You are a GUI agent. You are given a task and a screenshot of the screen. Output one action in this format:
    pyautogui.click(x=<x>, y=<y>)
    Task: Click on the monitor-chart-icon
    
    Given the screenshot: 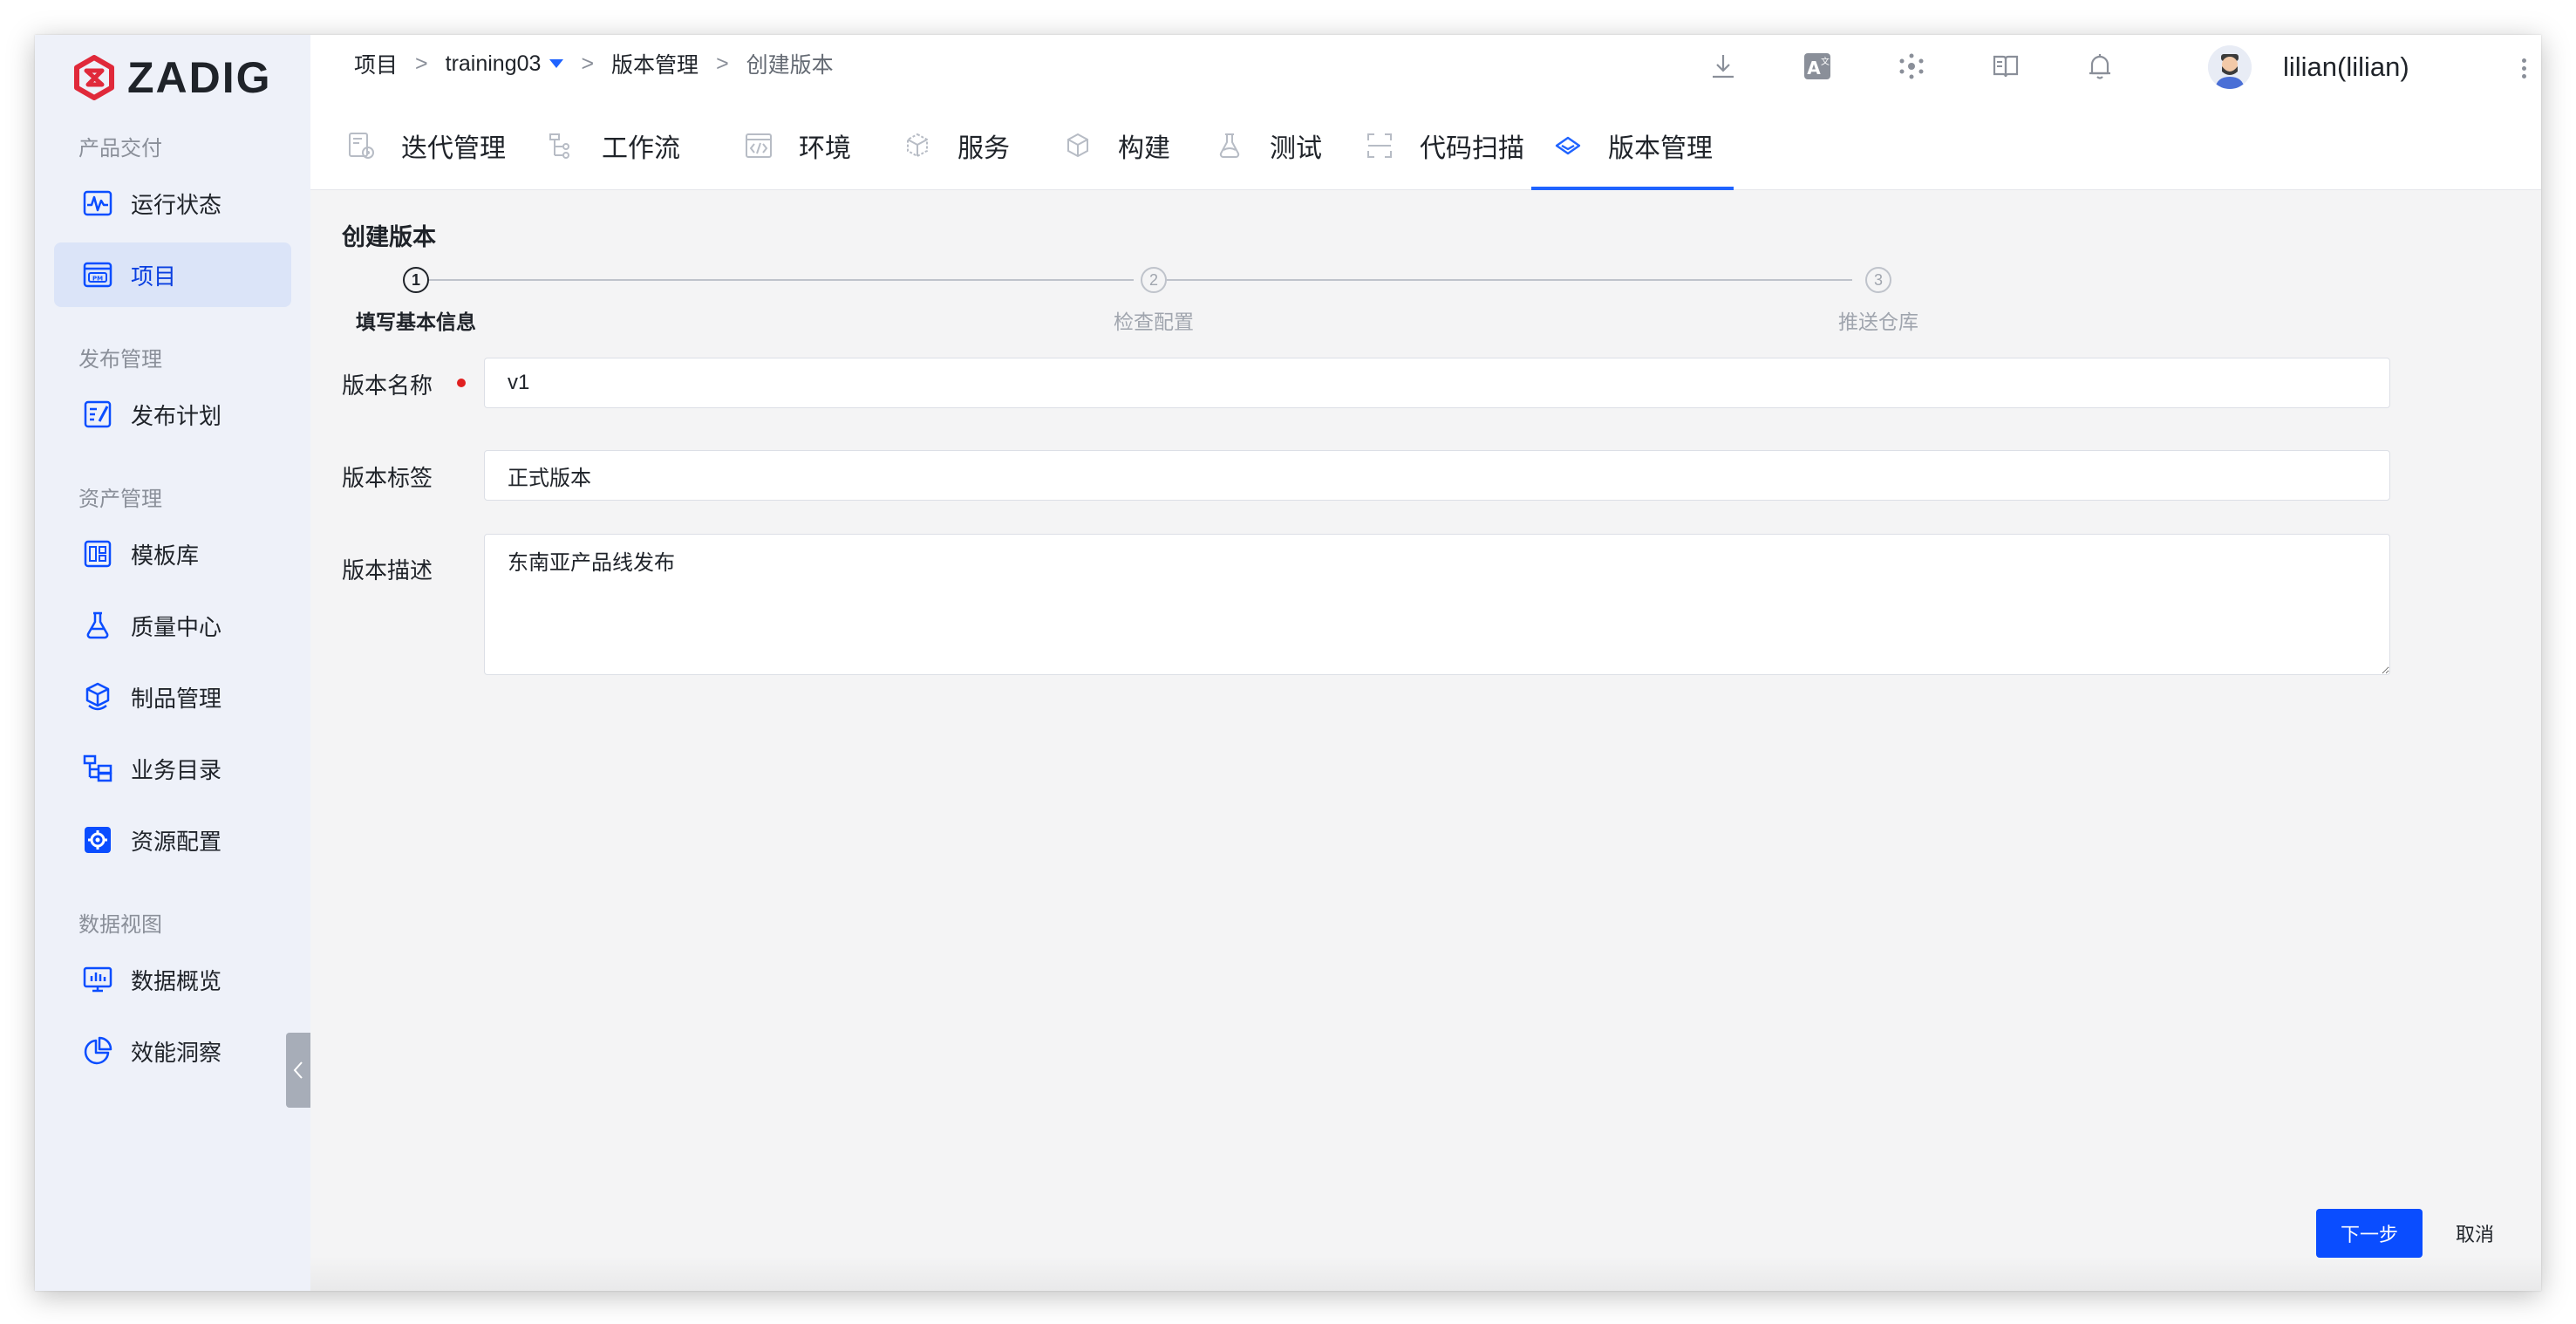 What is the action you would take?
    pyautogui.click(x=98, y=979)
    